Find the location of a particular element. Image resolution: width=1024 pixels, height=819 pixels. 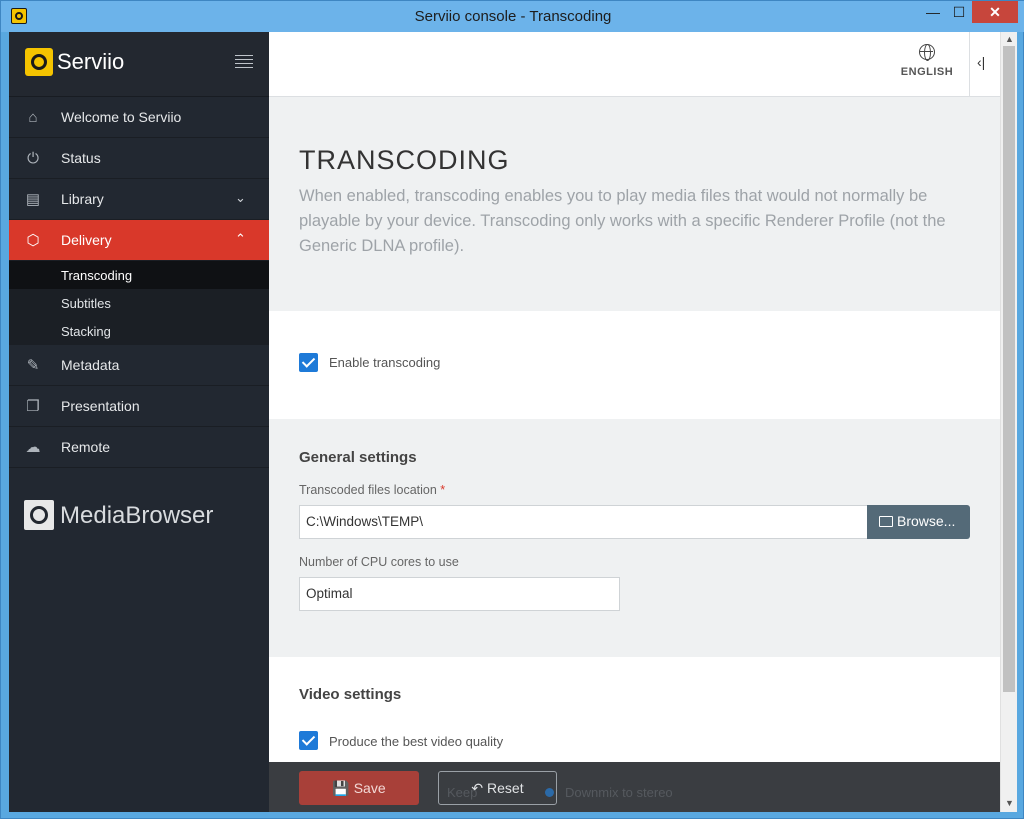

library-icon: ▤ is located at coordinates (33, 199).